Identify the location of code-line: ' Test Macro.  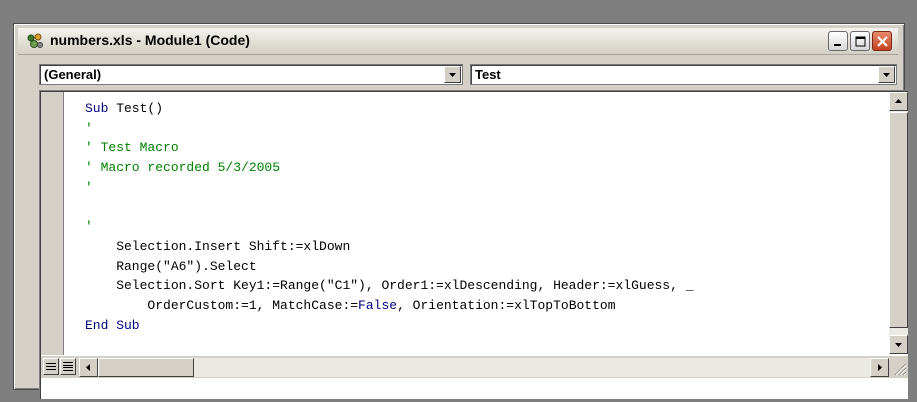
(389, 148).